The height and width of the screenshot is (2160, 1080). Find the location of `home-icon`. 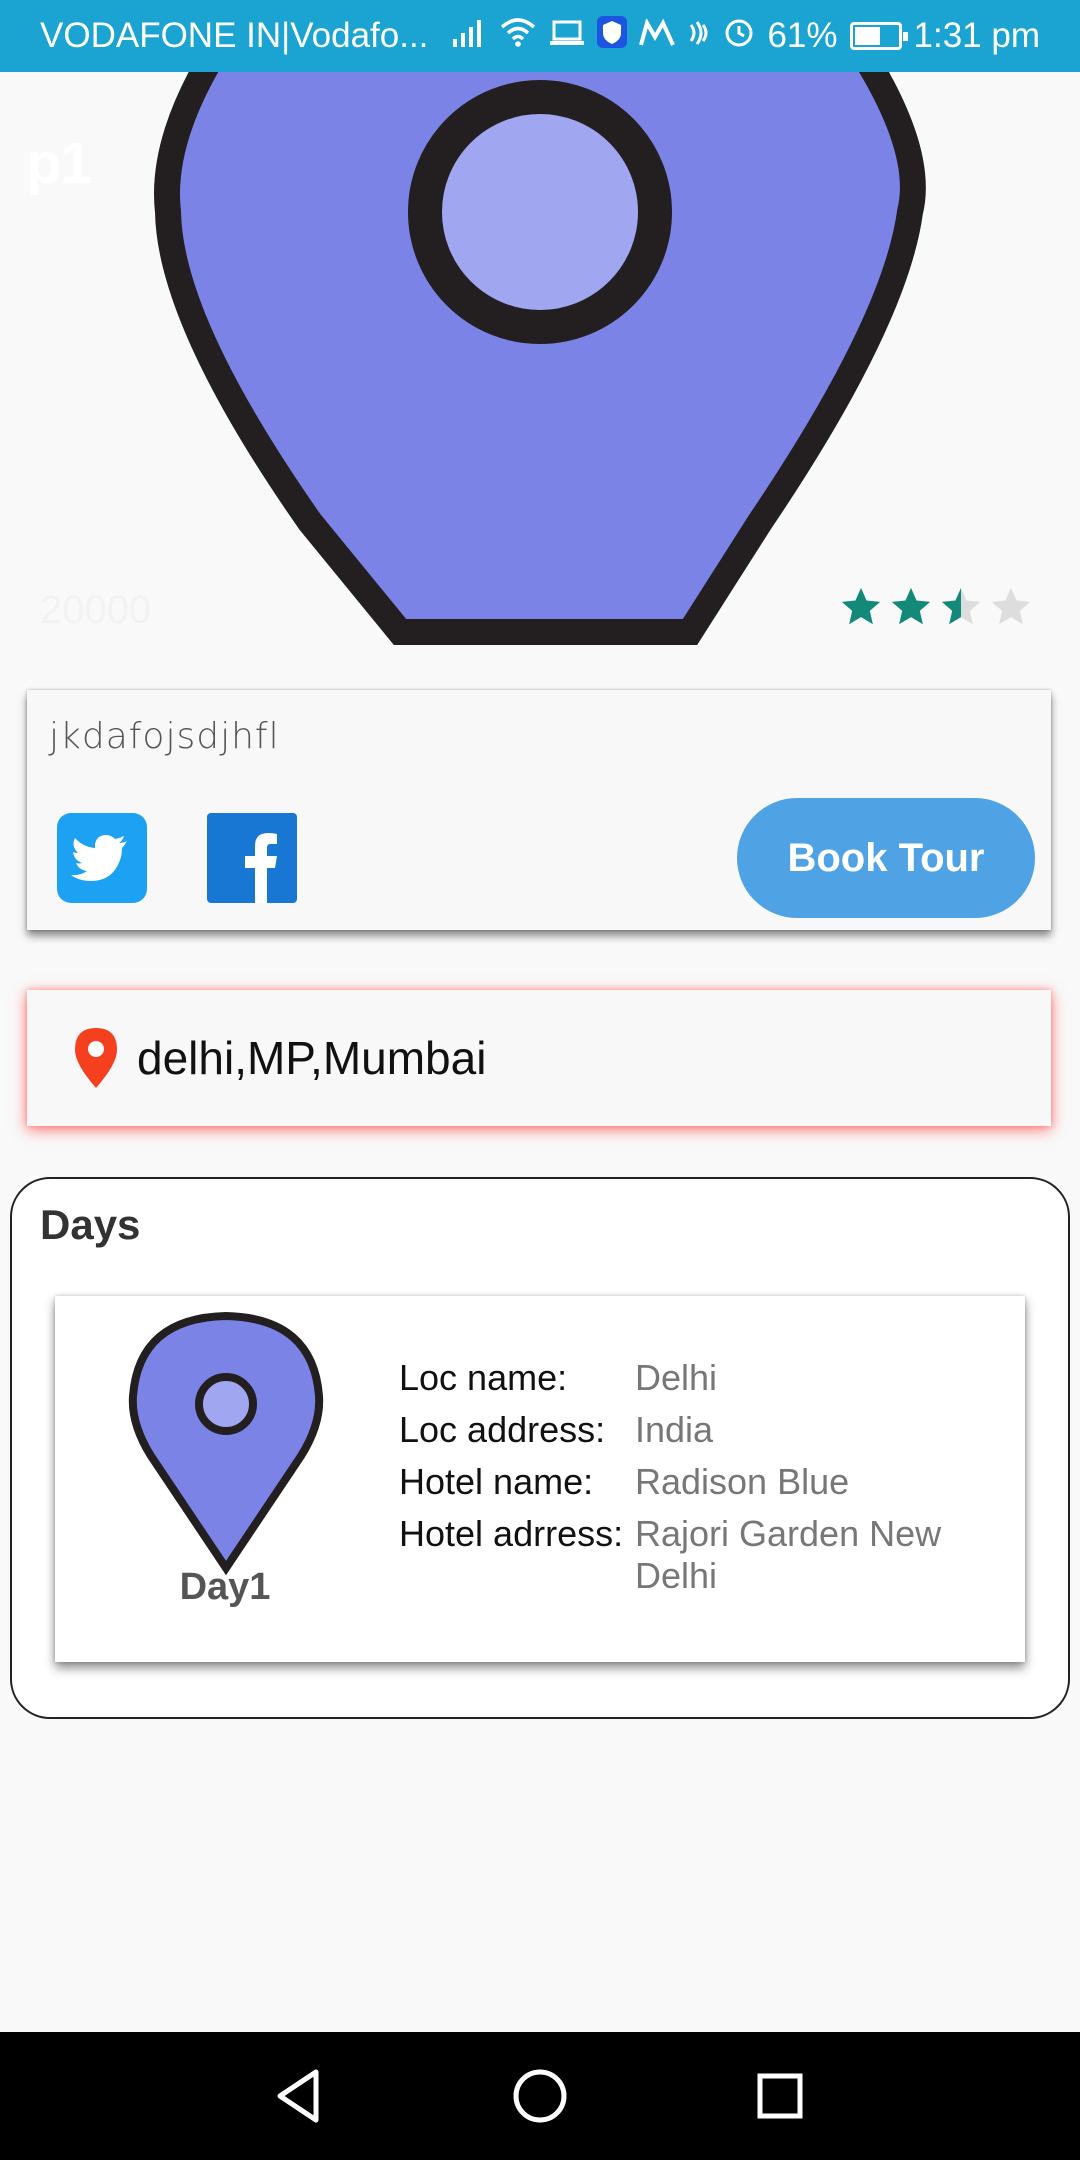

home-icon is located at coordinates (540, 2096).